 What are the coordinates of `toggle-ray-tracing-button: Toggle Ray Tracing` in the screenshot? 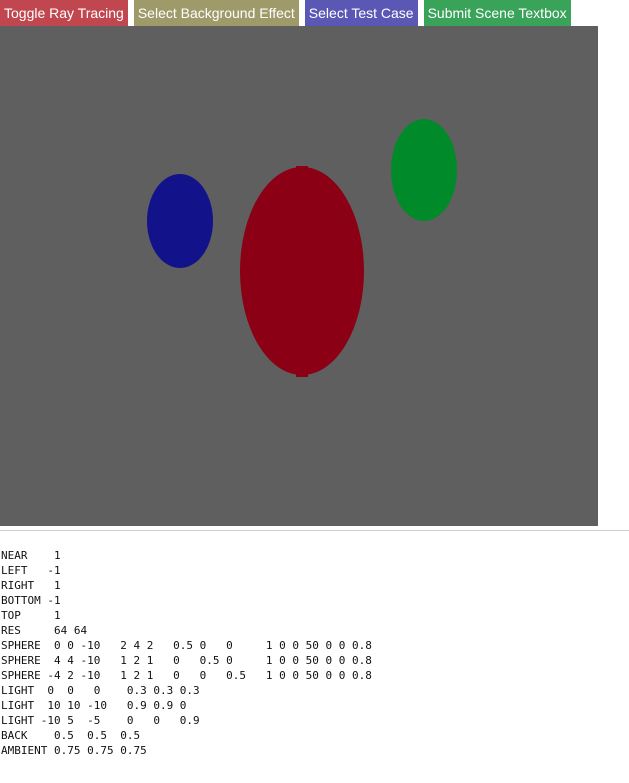 It's located at (64, 13).